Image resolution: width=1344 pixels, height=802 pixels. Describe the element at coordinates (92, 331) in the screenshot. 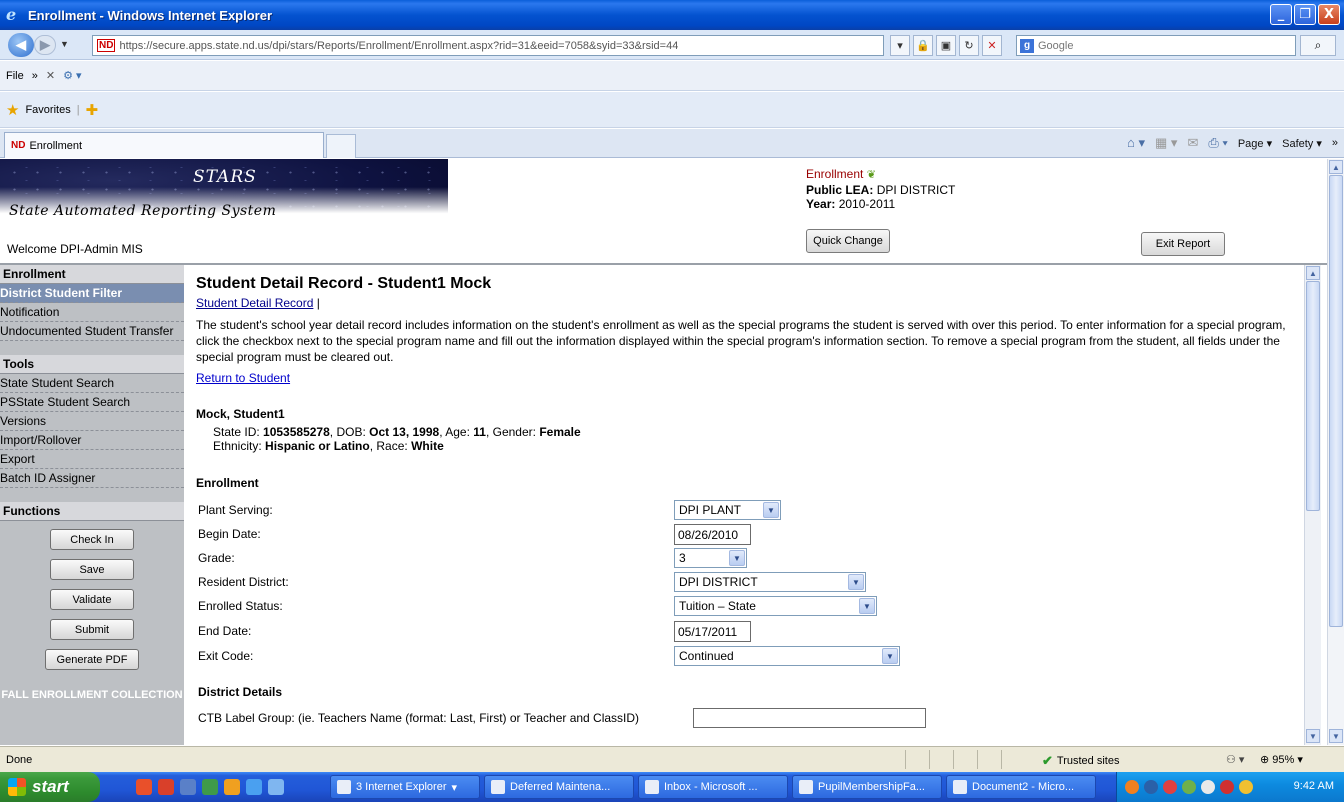

I see `sidebar-item-undocumented-student-transfer: Undocumented Student Transfer` at that location.